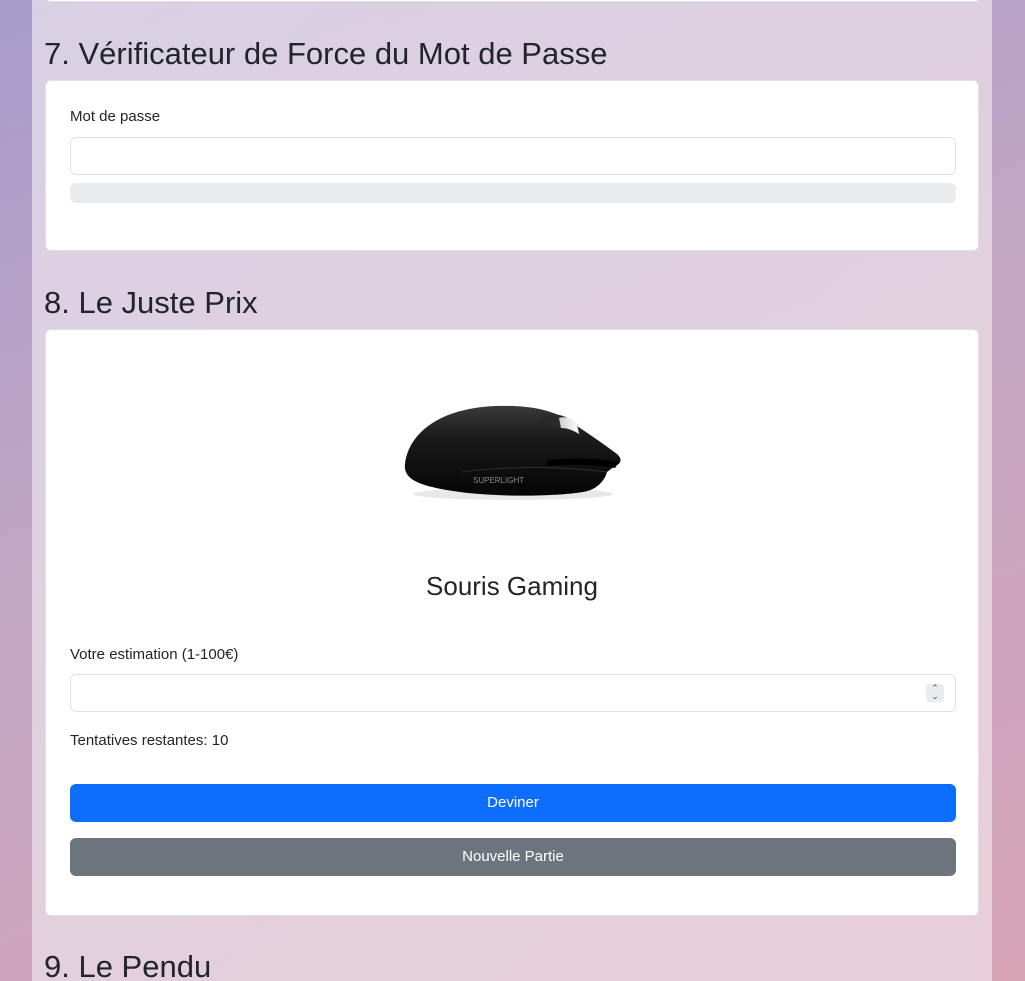 Image resolution: width=1025 pixels, height=981 pixels. I want to click on product-name: Souris Gaming, so click(512, 586).